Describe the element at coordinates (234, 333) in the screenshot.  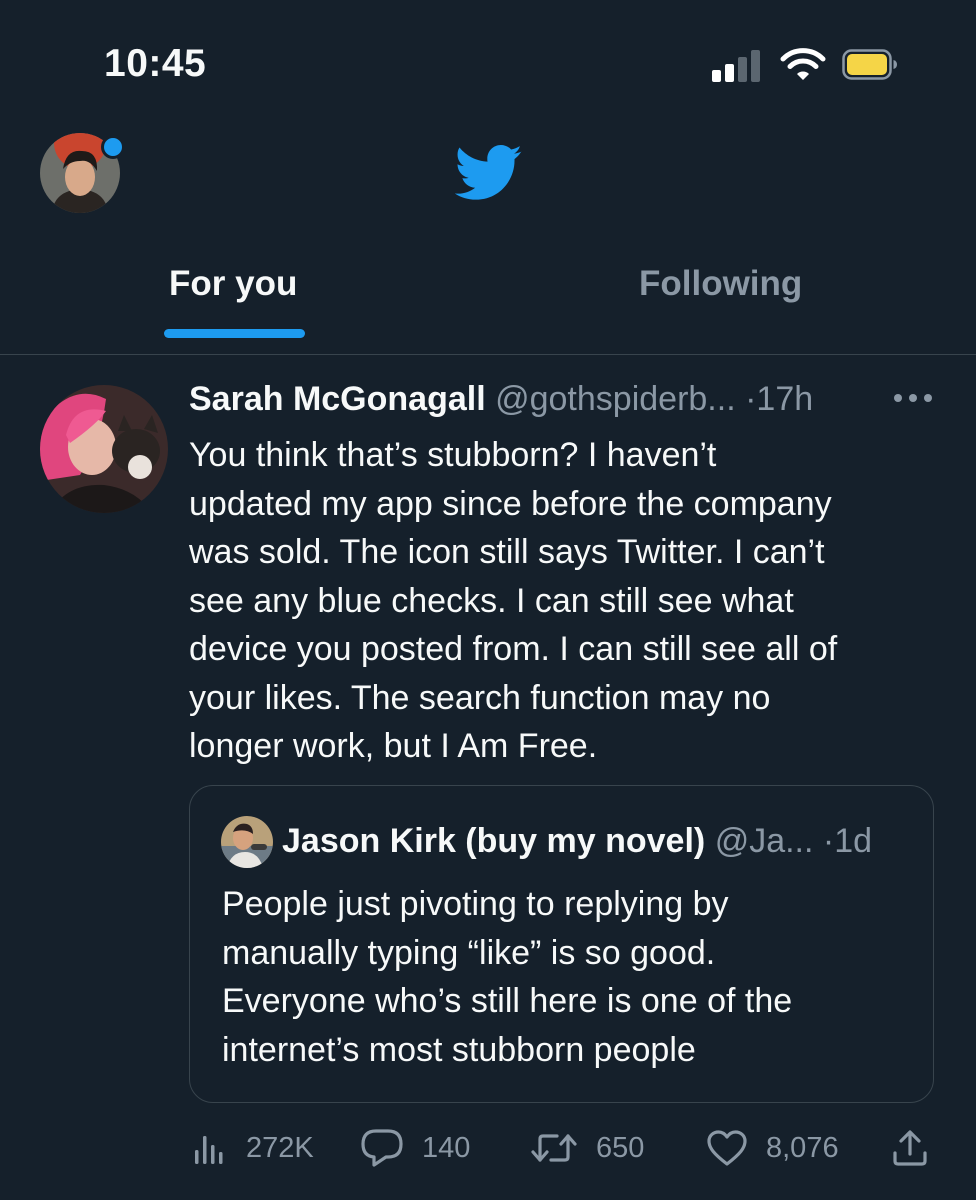
I see `active-tab-indicator` at that location.